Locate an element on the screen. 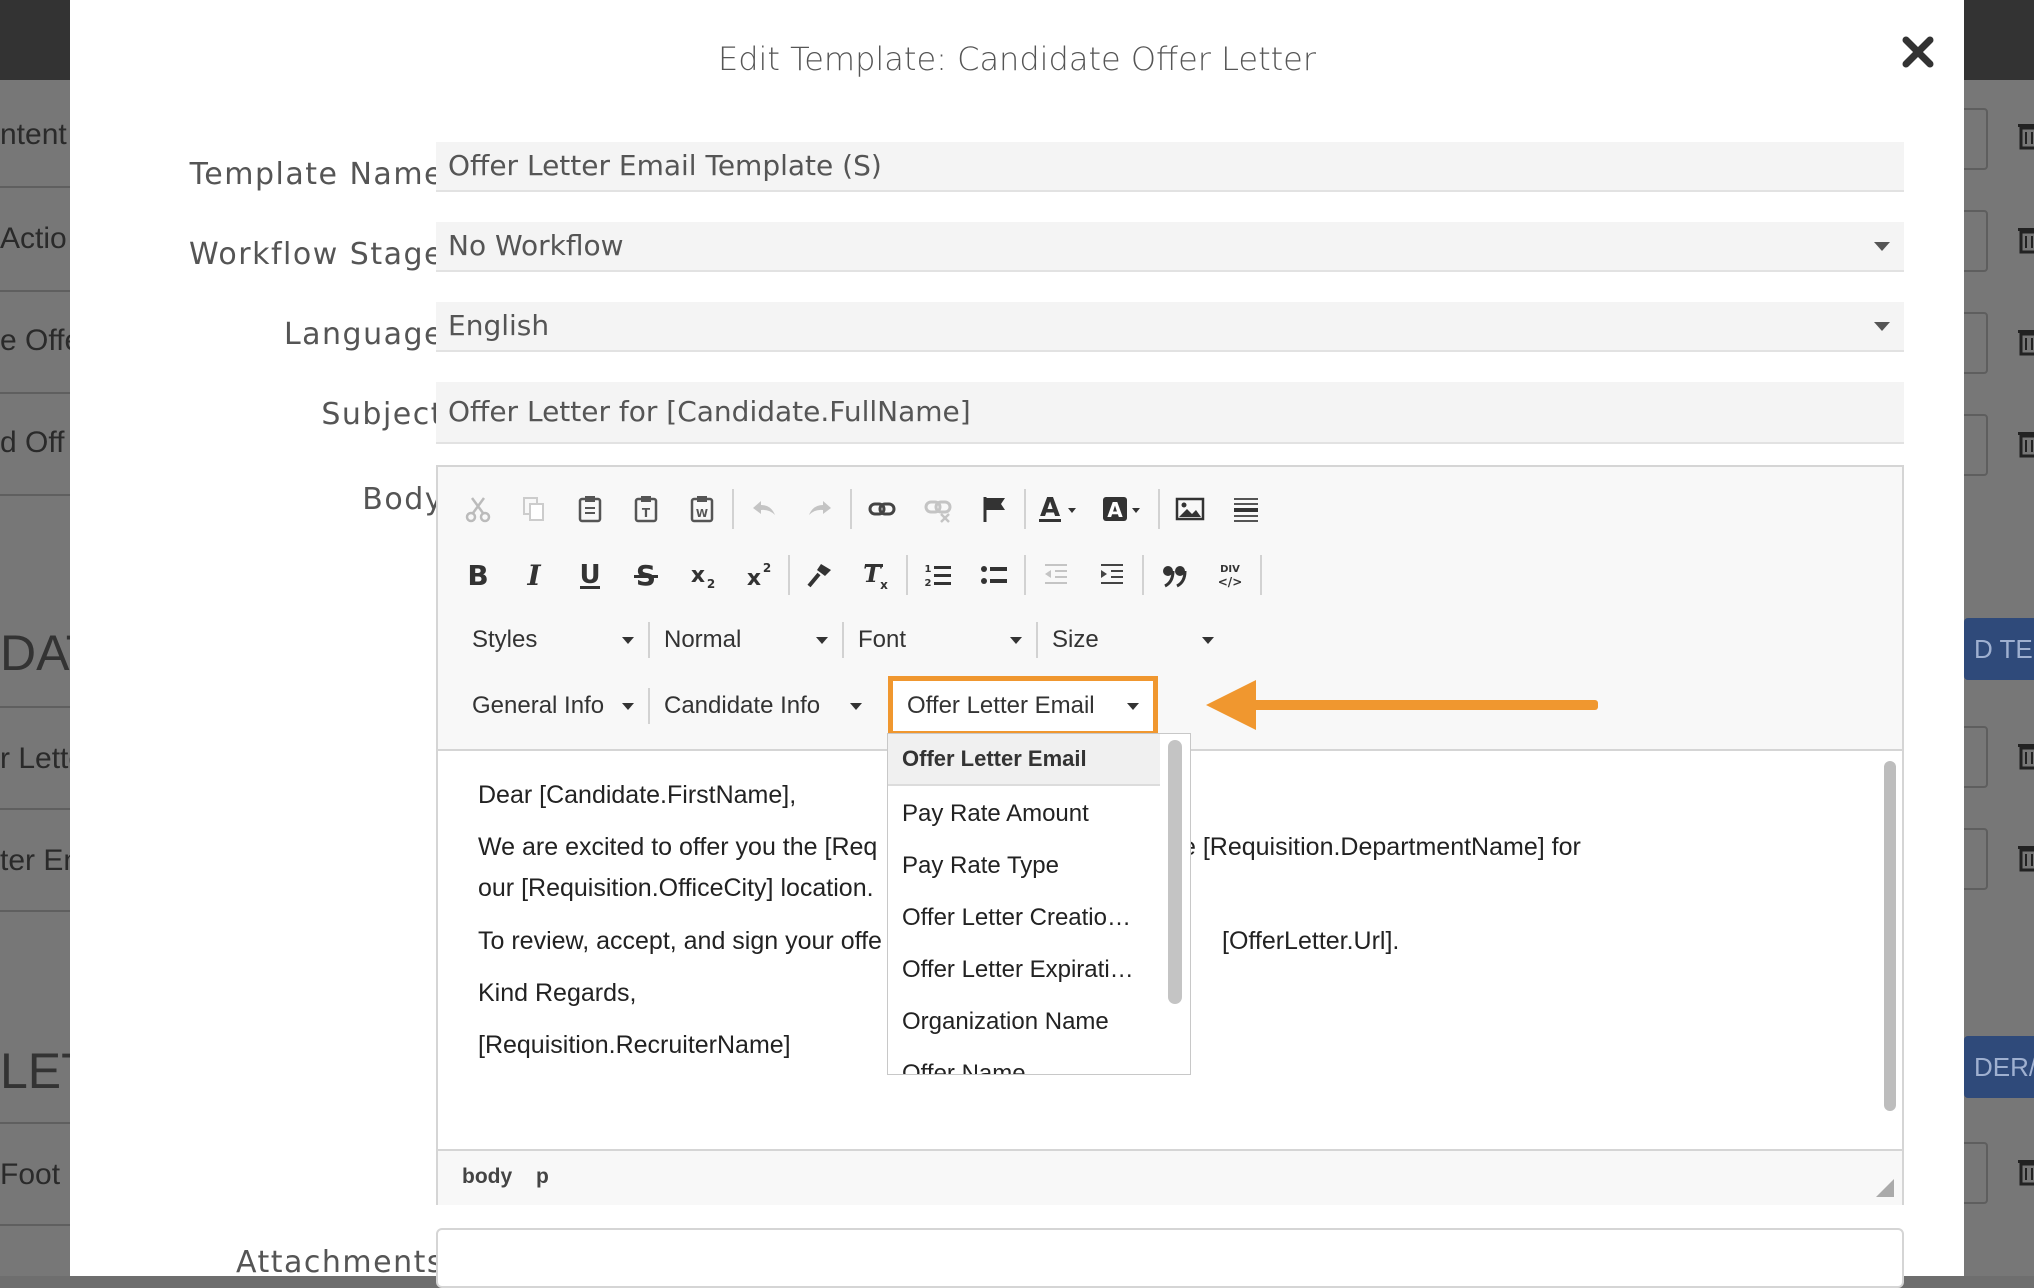 This screenshot has height=1288, width=2034. svg-text: T is located at coordinates (646, 513).